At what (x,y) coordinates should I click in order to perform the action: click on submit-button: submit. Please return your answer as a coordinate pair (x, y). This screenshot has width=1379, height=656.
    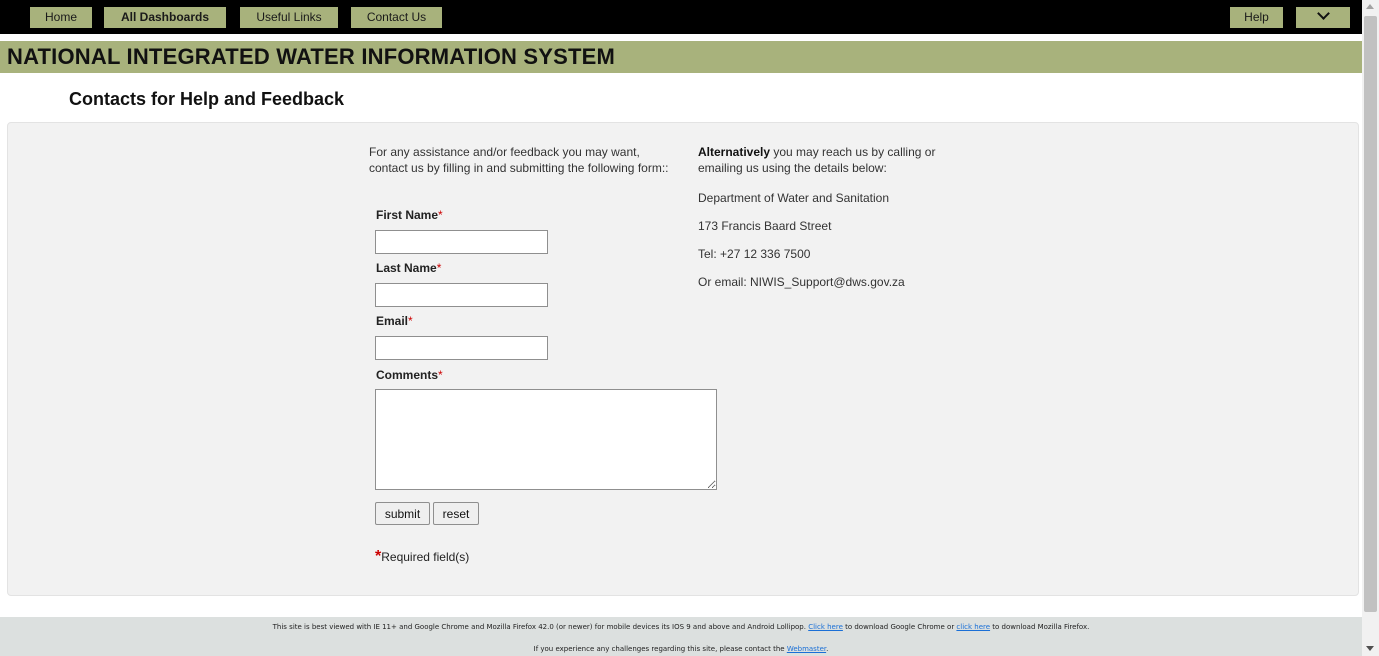
    Looking at the image, I should click on (402, 513).